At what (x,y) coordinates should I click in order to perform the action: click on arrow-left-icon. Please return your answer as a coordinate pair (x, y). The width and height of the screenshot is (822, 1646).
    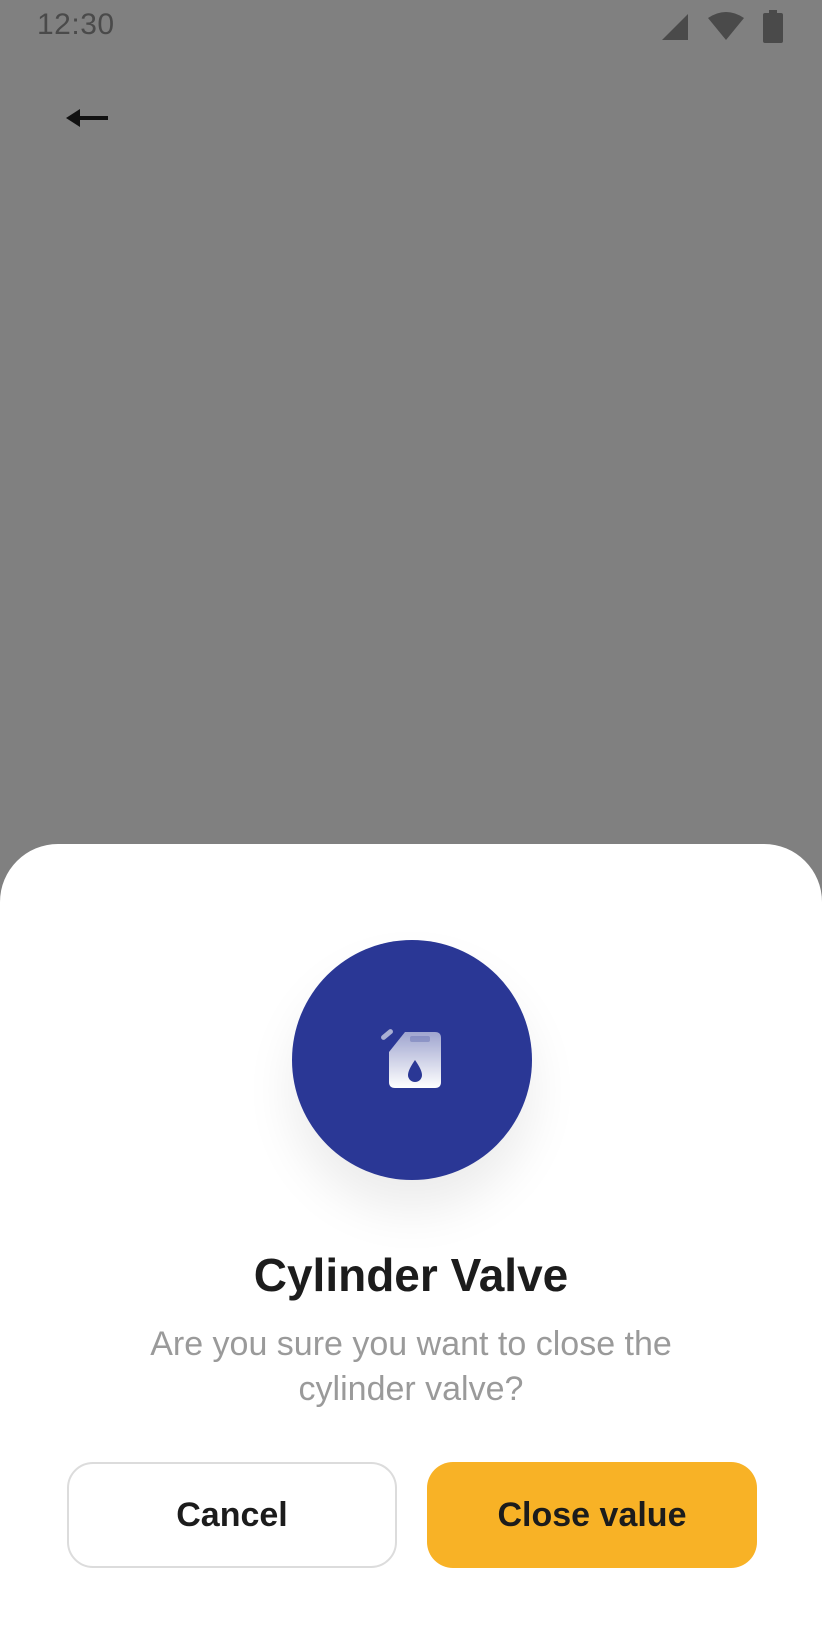
    Looking at the image, I should click on (88, 120).